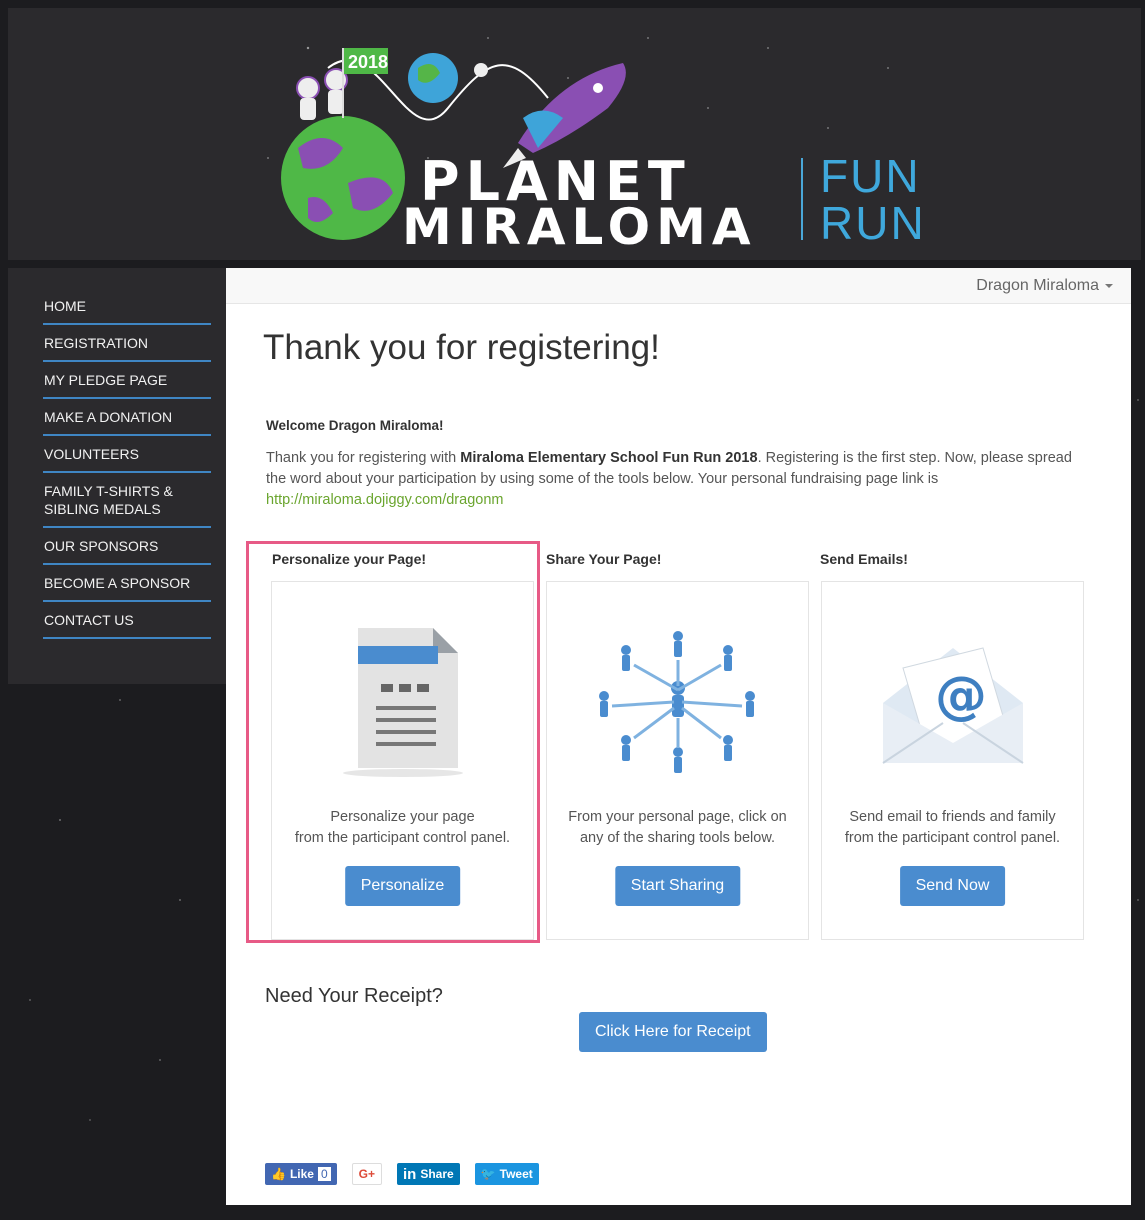 The width and height of the screenshot is (1145, 1220). Describe the element at coordinates (677, 838) in the screenshot. I see `card-text-line: any of the sharing tools below.` at that location.